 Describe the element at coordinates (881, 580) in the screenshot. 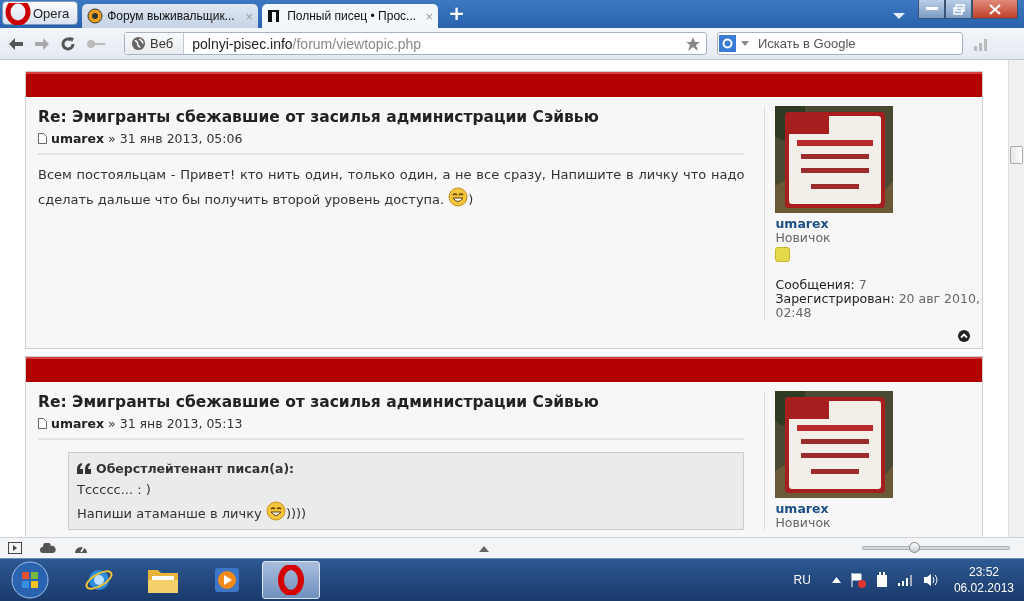

I see `power-icon` at that location.